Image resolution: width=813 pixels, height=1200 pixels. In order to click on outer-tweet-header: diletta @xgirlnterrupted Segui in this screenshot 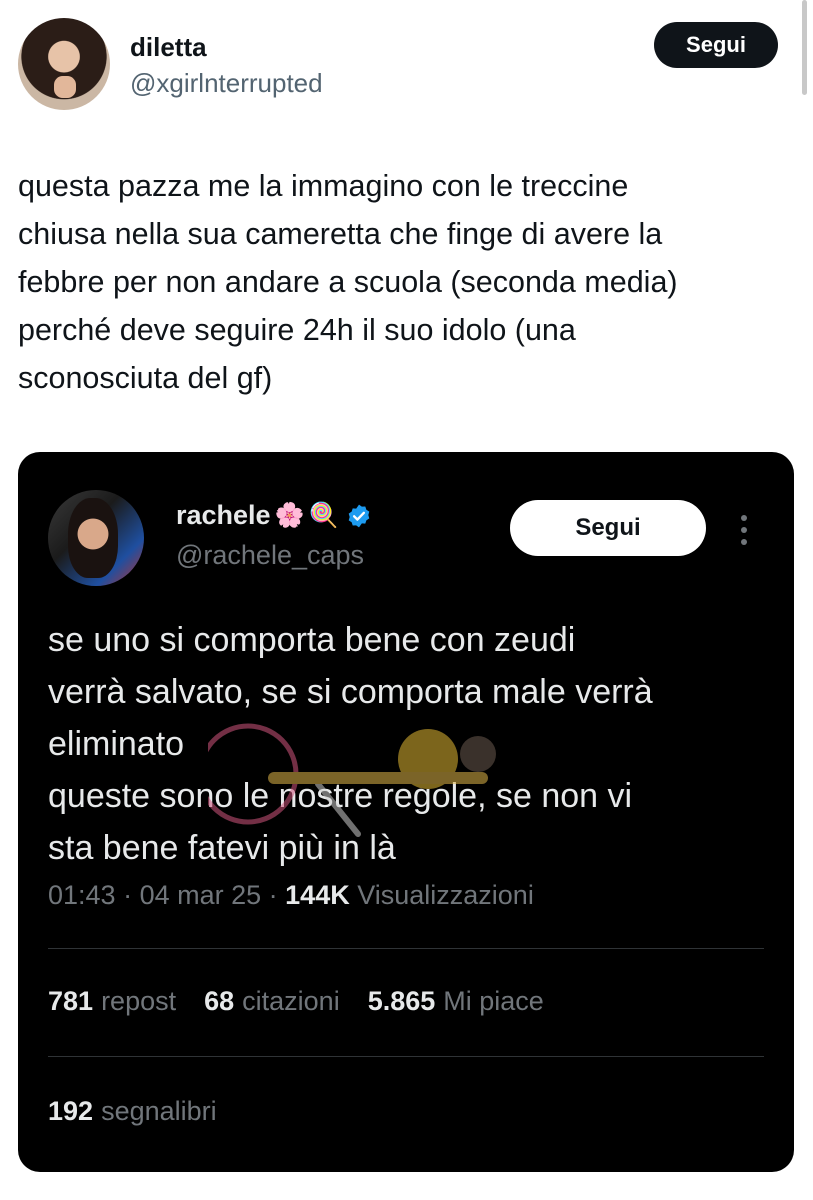, I will do `click(398, 64)`.